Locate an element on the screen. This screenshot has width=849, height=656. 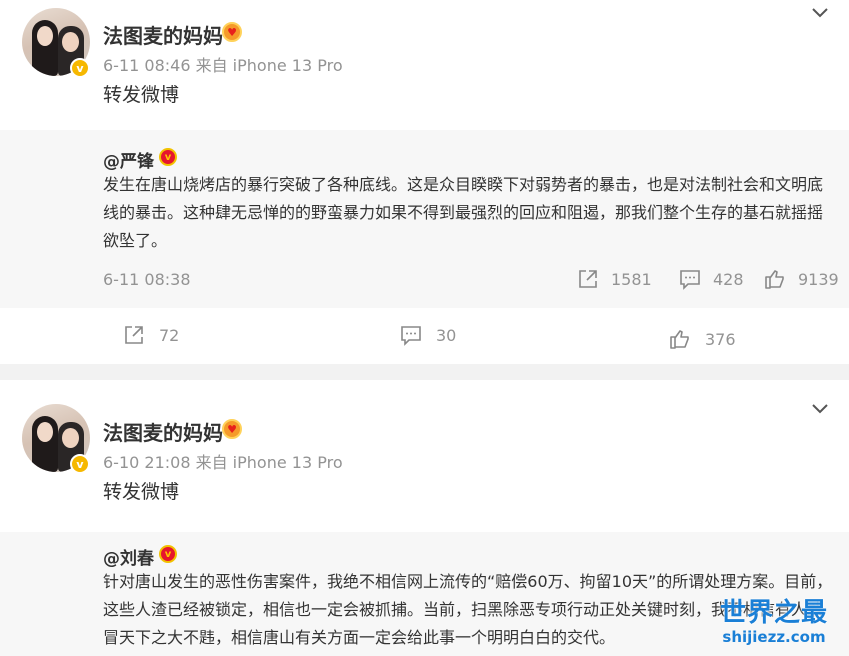
share-count: 1581 is located at coordinates (631, 279).